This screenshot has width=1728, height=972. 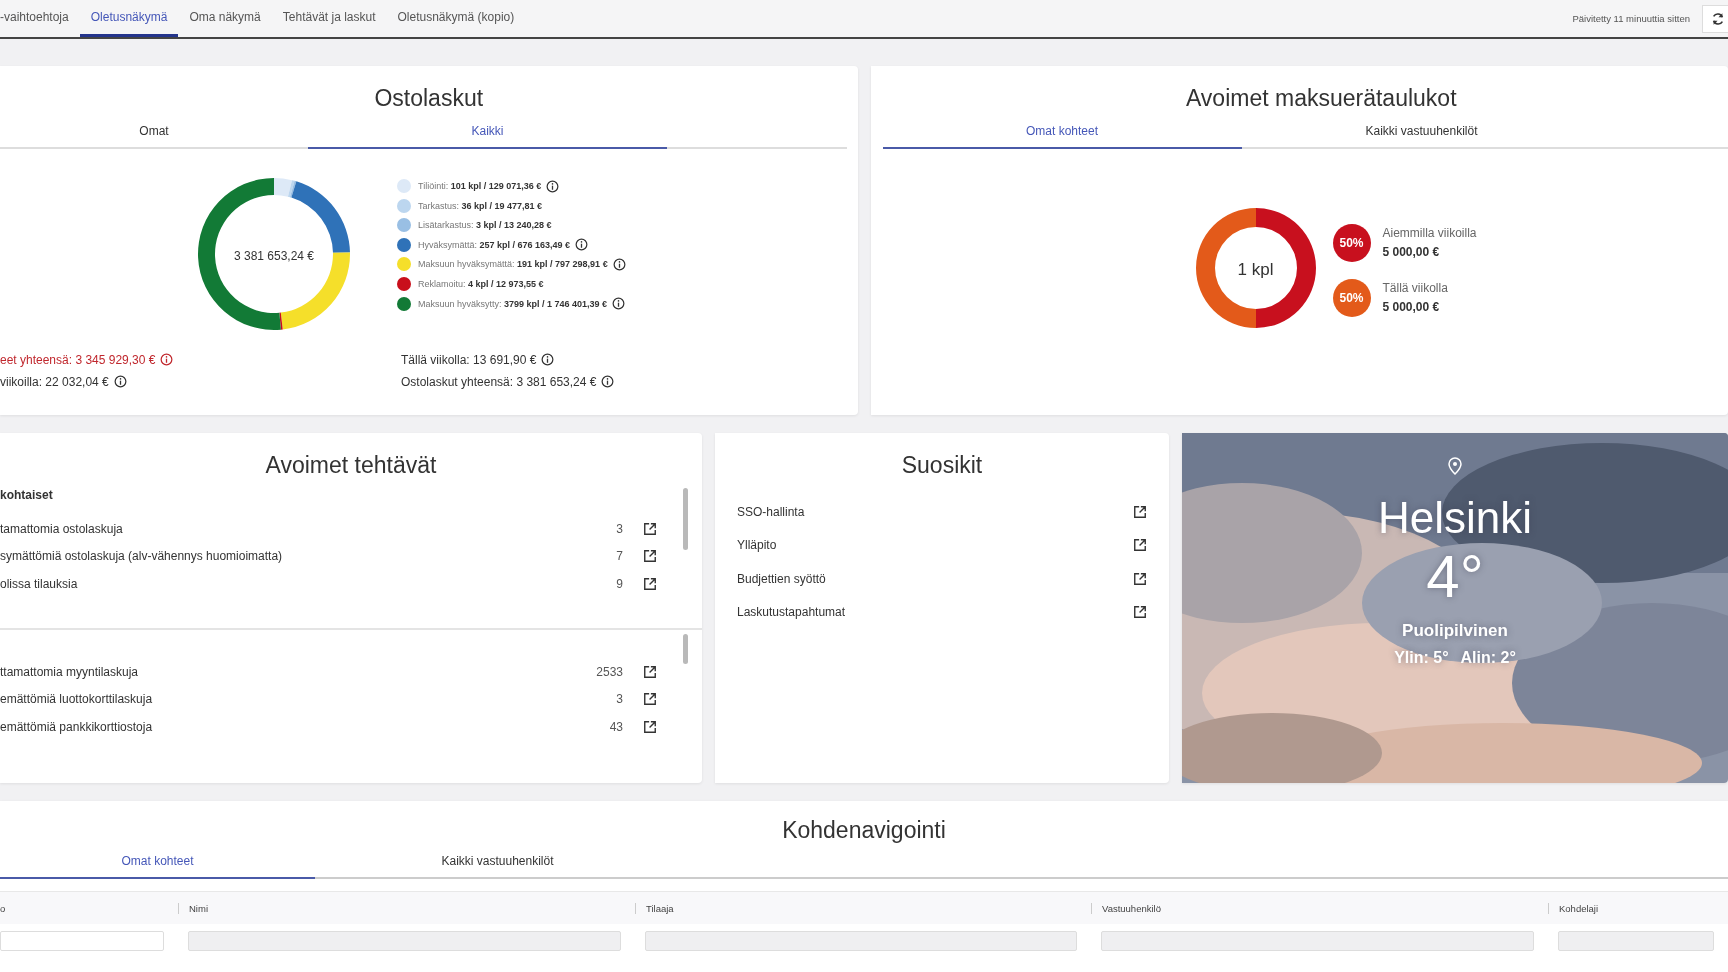 What do you see at coordinates (129, 18) in the screenshot?
I see `view-tab: Oletusnäkymä` at bounding box center [129, 18].